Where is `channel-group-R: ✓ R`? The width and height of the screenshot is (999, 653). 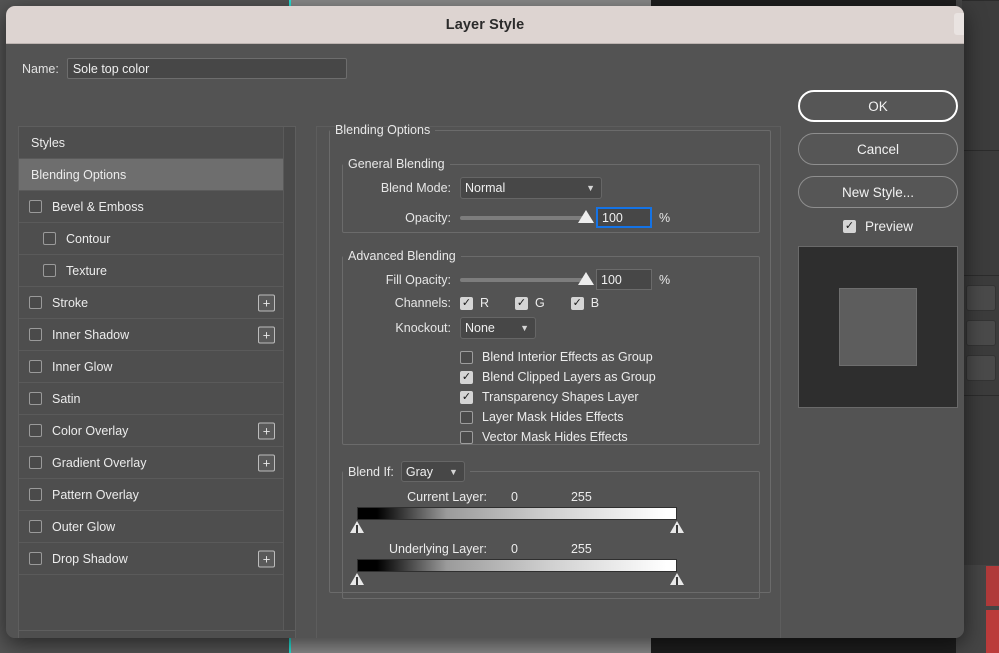 channel-group-R: ✓ R is located at coordinates (474, 303).